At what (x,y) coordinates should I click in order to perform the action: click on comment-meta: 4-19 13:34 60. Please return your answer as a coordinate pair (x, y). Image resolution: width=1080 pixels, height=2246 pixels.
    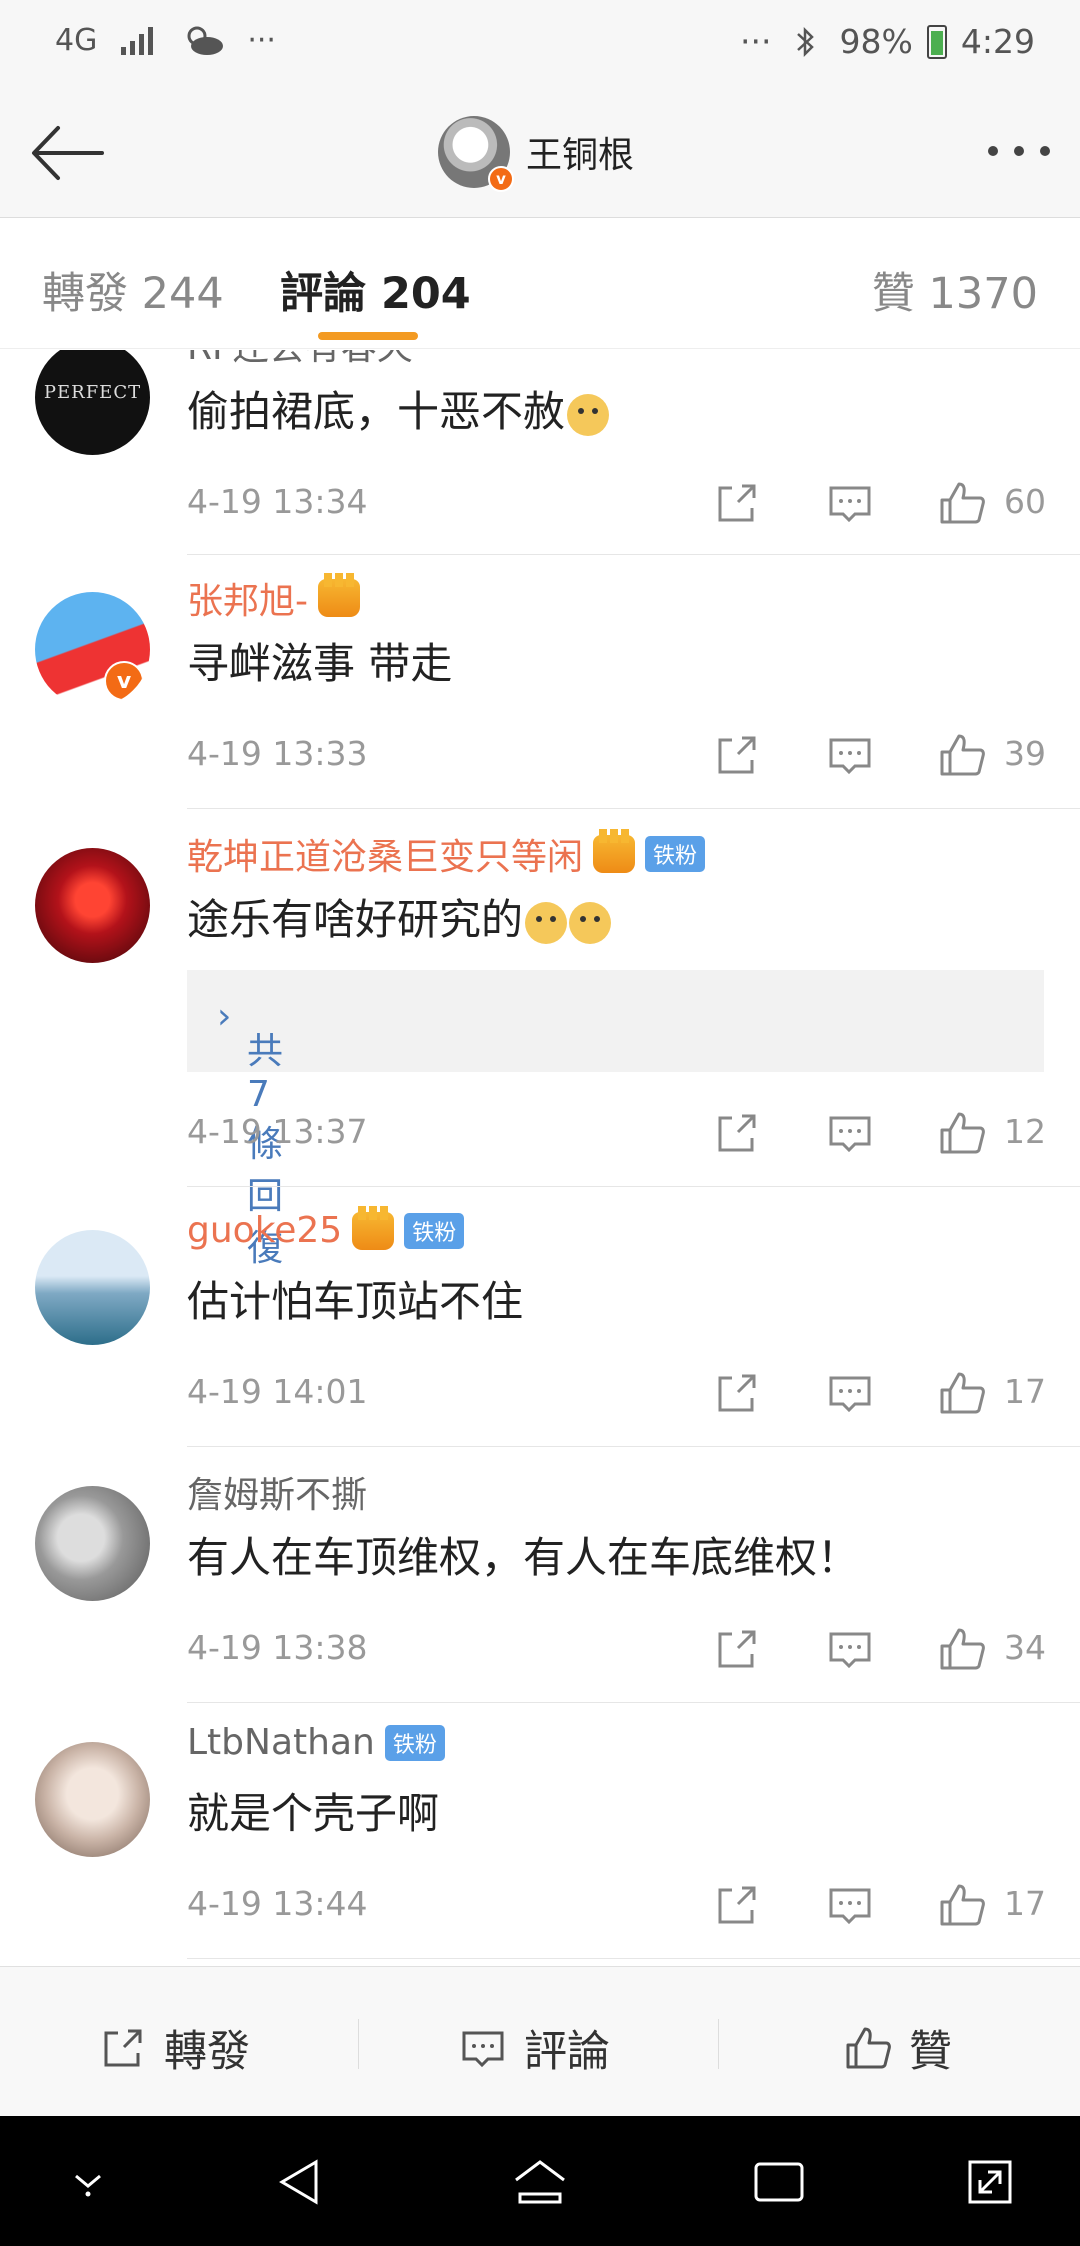
    Looking at the image, I should click on (616, 503).